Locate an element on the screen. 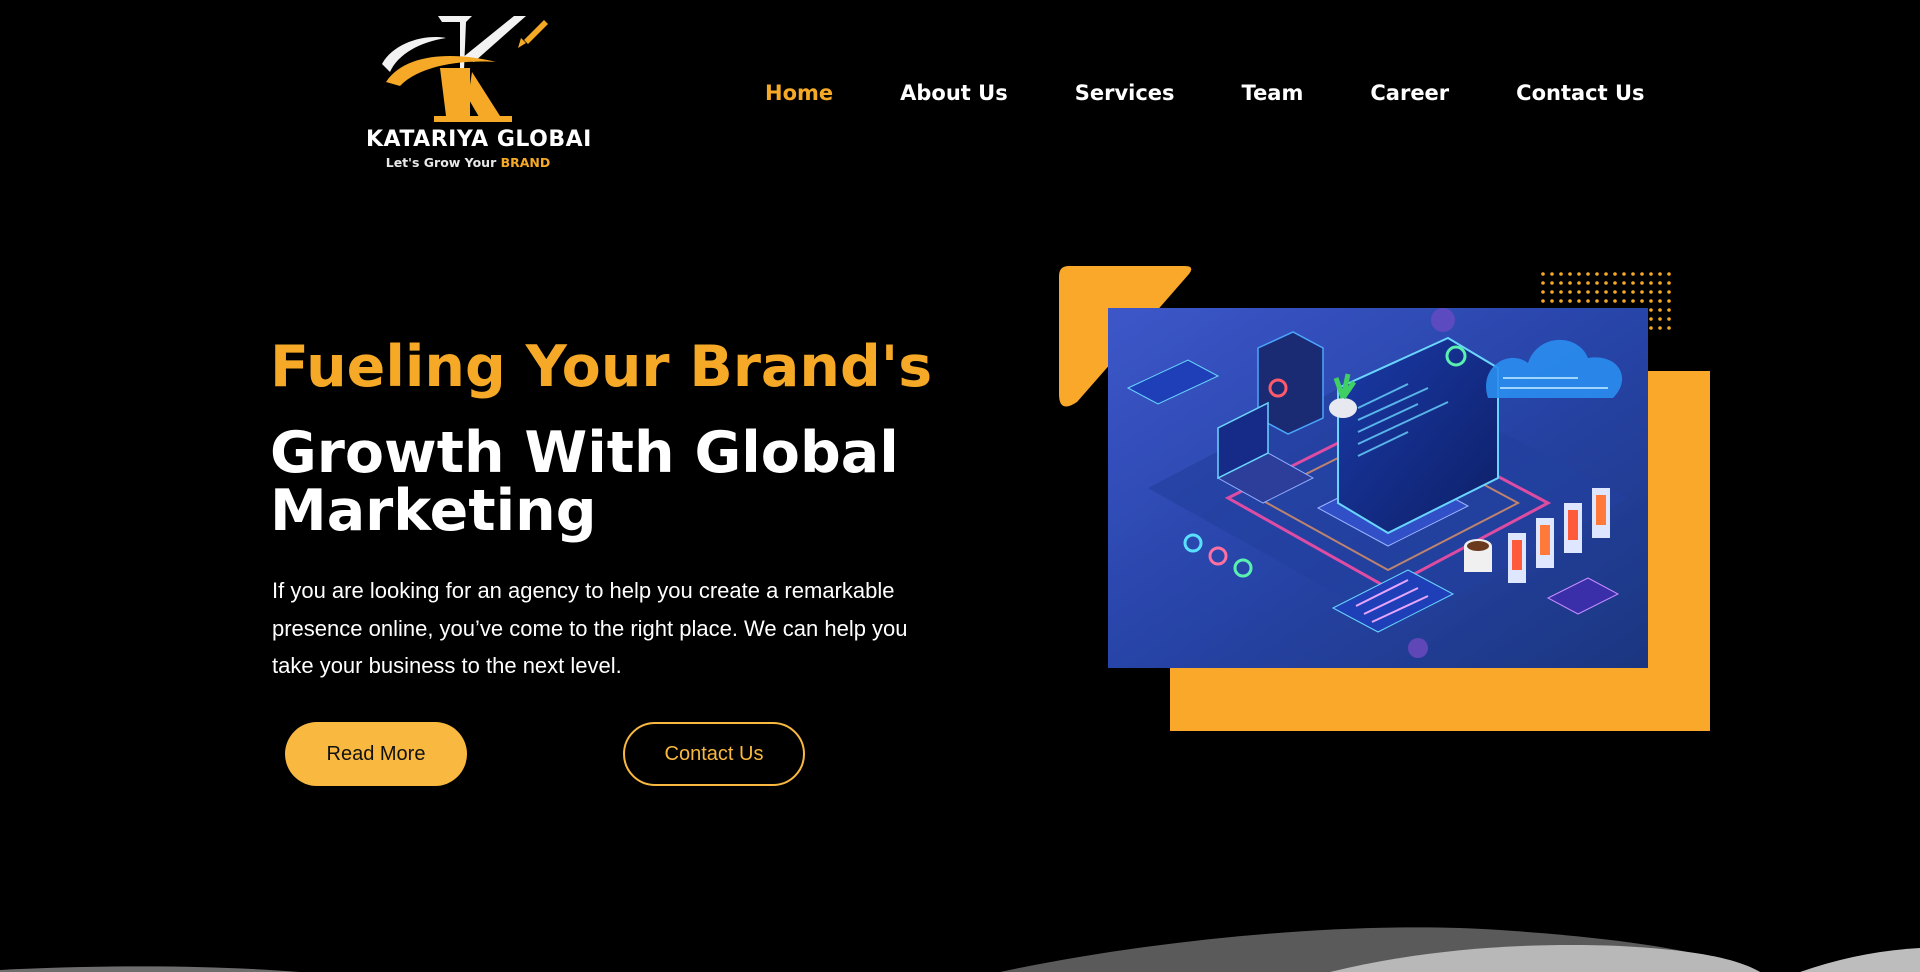 This screenshot has width=1920, height=972. hero-tech-image is located at coordinates (1378, 488).